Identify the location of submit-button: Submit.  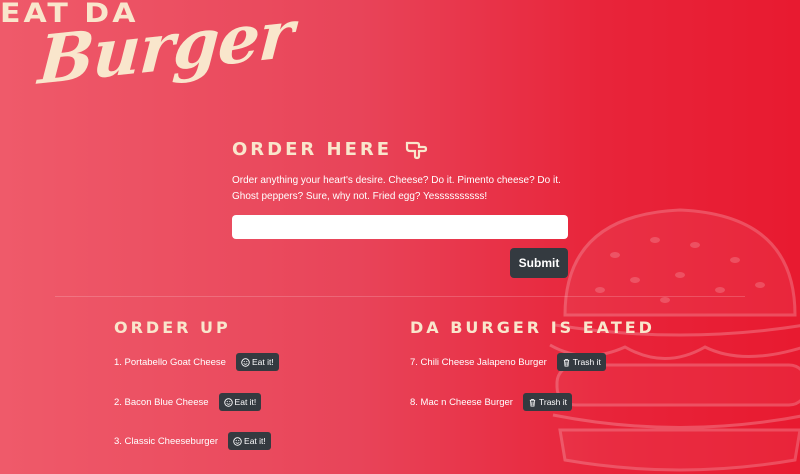
(539, 263).